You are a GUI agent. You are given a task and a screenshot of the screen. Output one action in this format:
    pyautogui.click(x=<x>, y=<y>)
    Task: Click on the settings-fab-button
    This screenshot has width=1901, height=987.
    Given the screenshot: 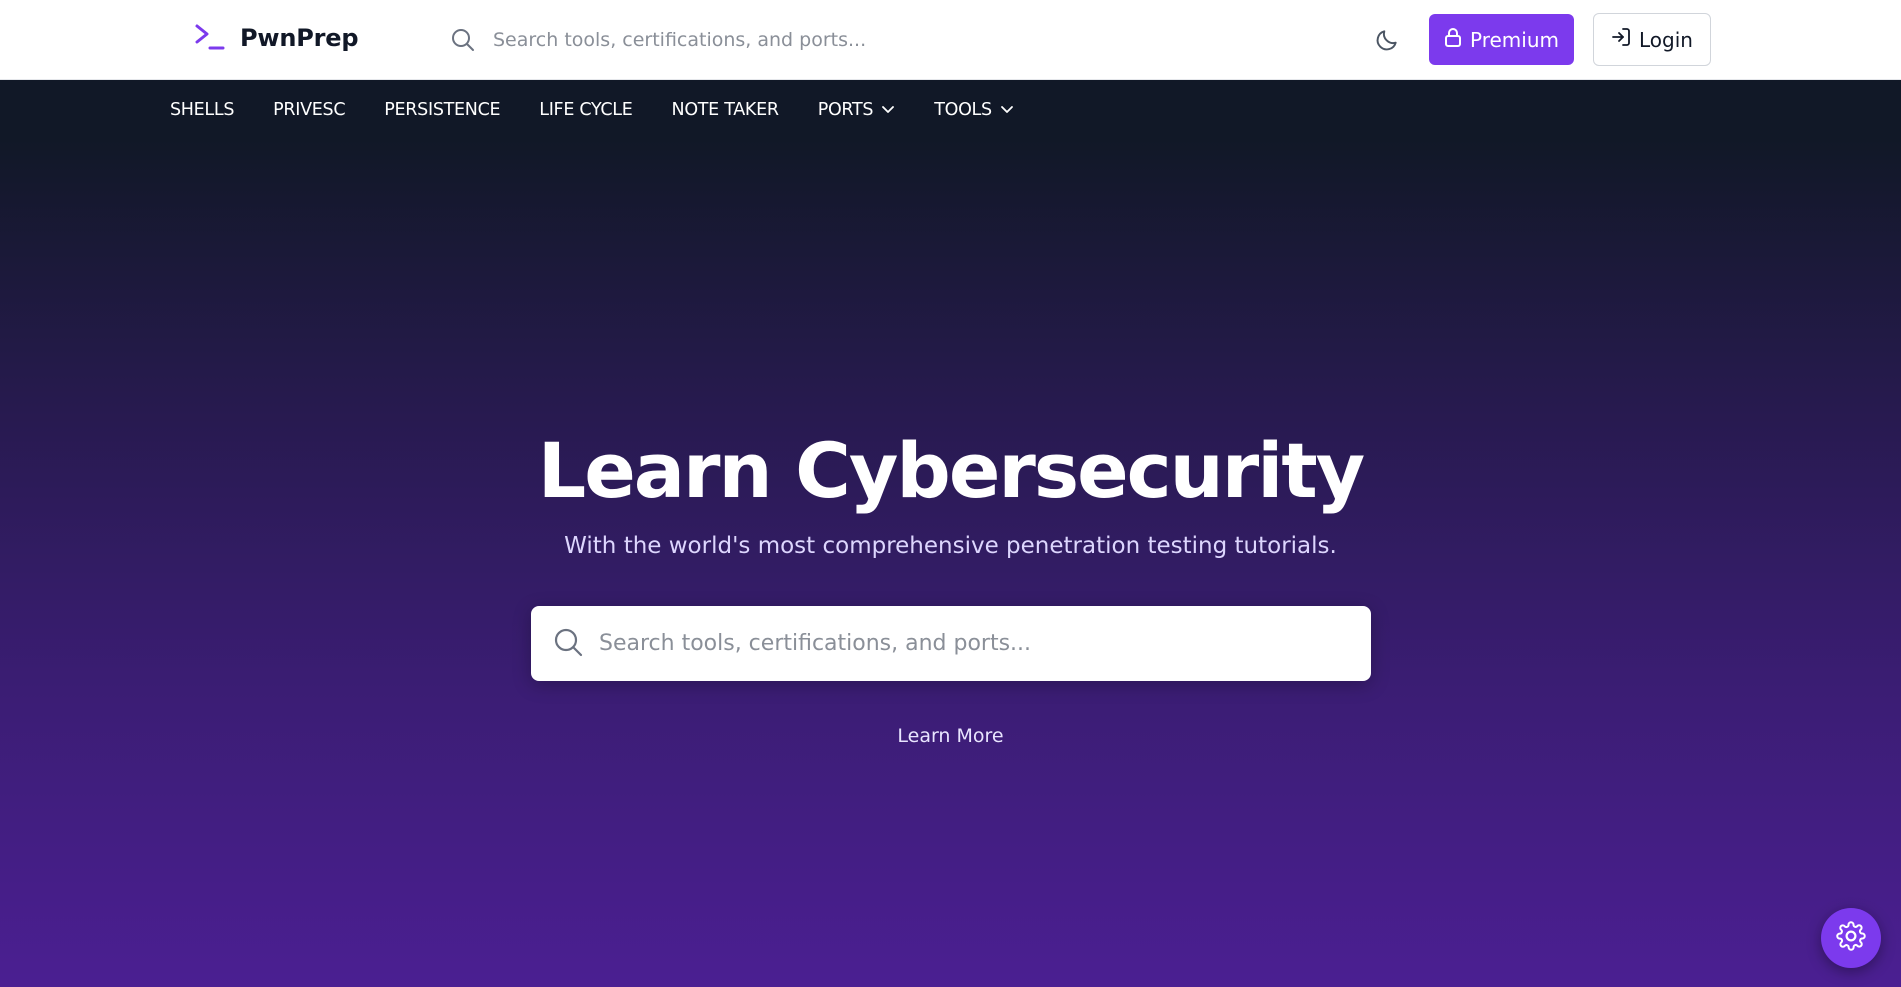 What is the action you would take?
    pyautogui.click(x=1851, y=938)
    